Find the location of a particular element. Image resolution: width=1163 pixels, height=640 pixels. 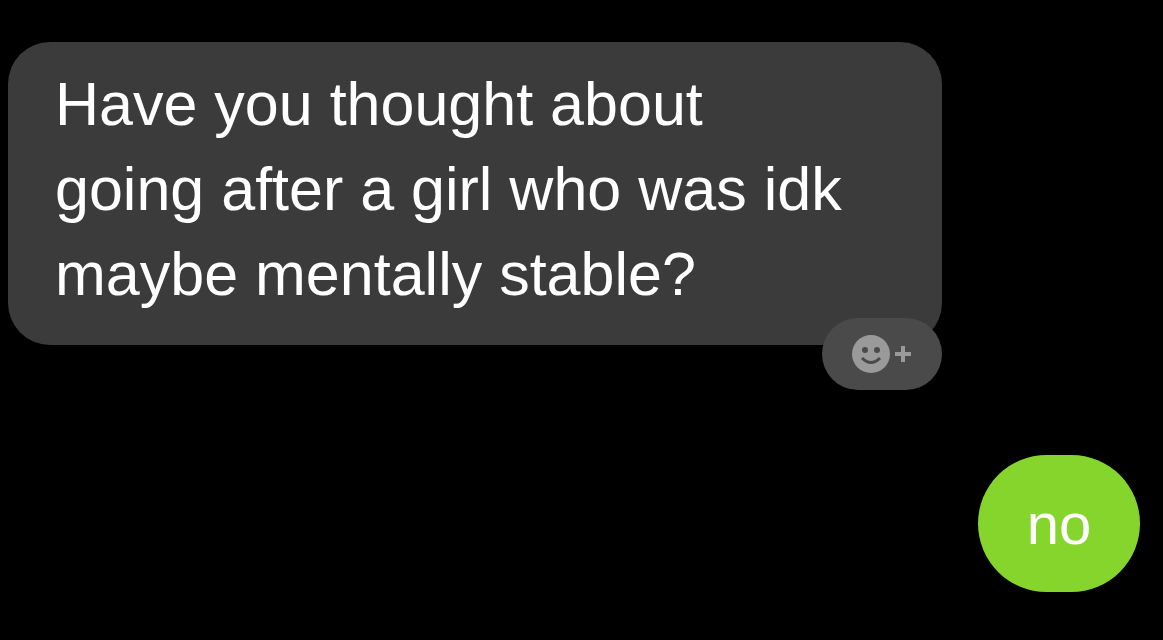

plus-icon is located at coordinates (903, 354).